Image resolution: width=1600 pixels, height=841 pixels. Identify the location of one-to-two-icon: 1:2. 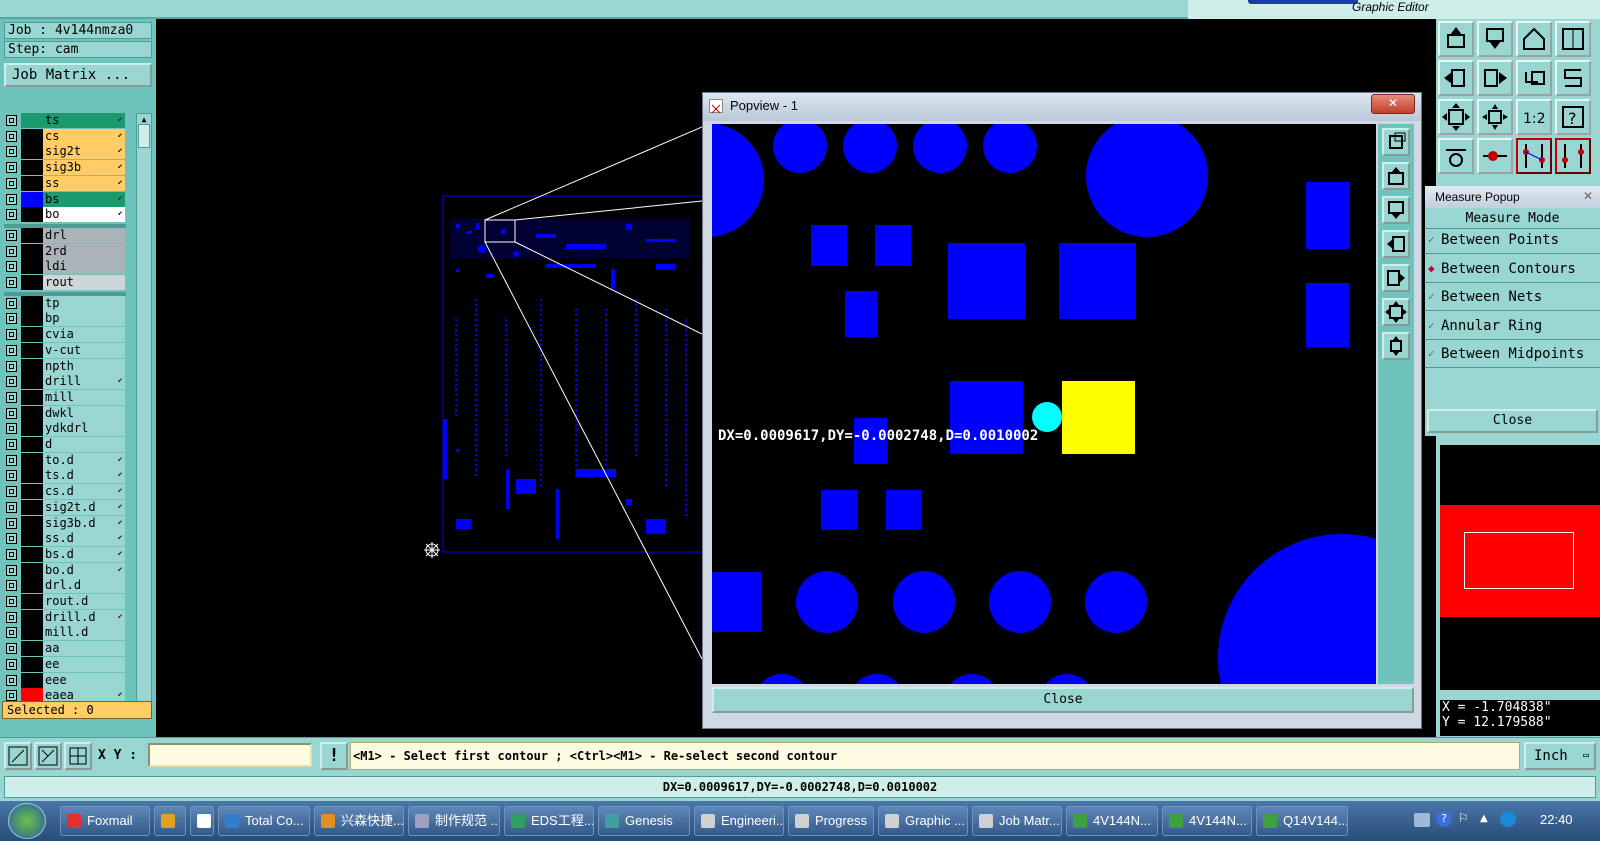
(1534, 117).